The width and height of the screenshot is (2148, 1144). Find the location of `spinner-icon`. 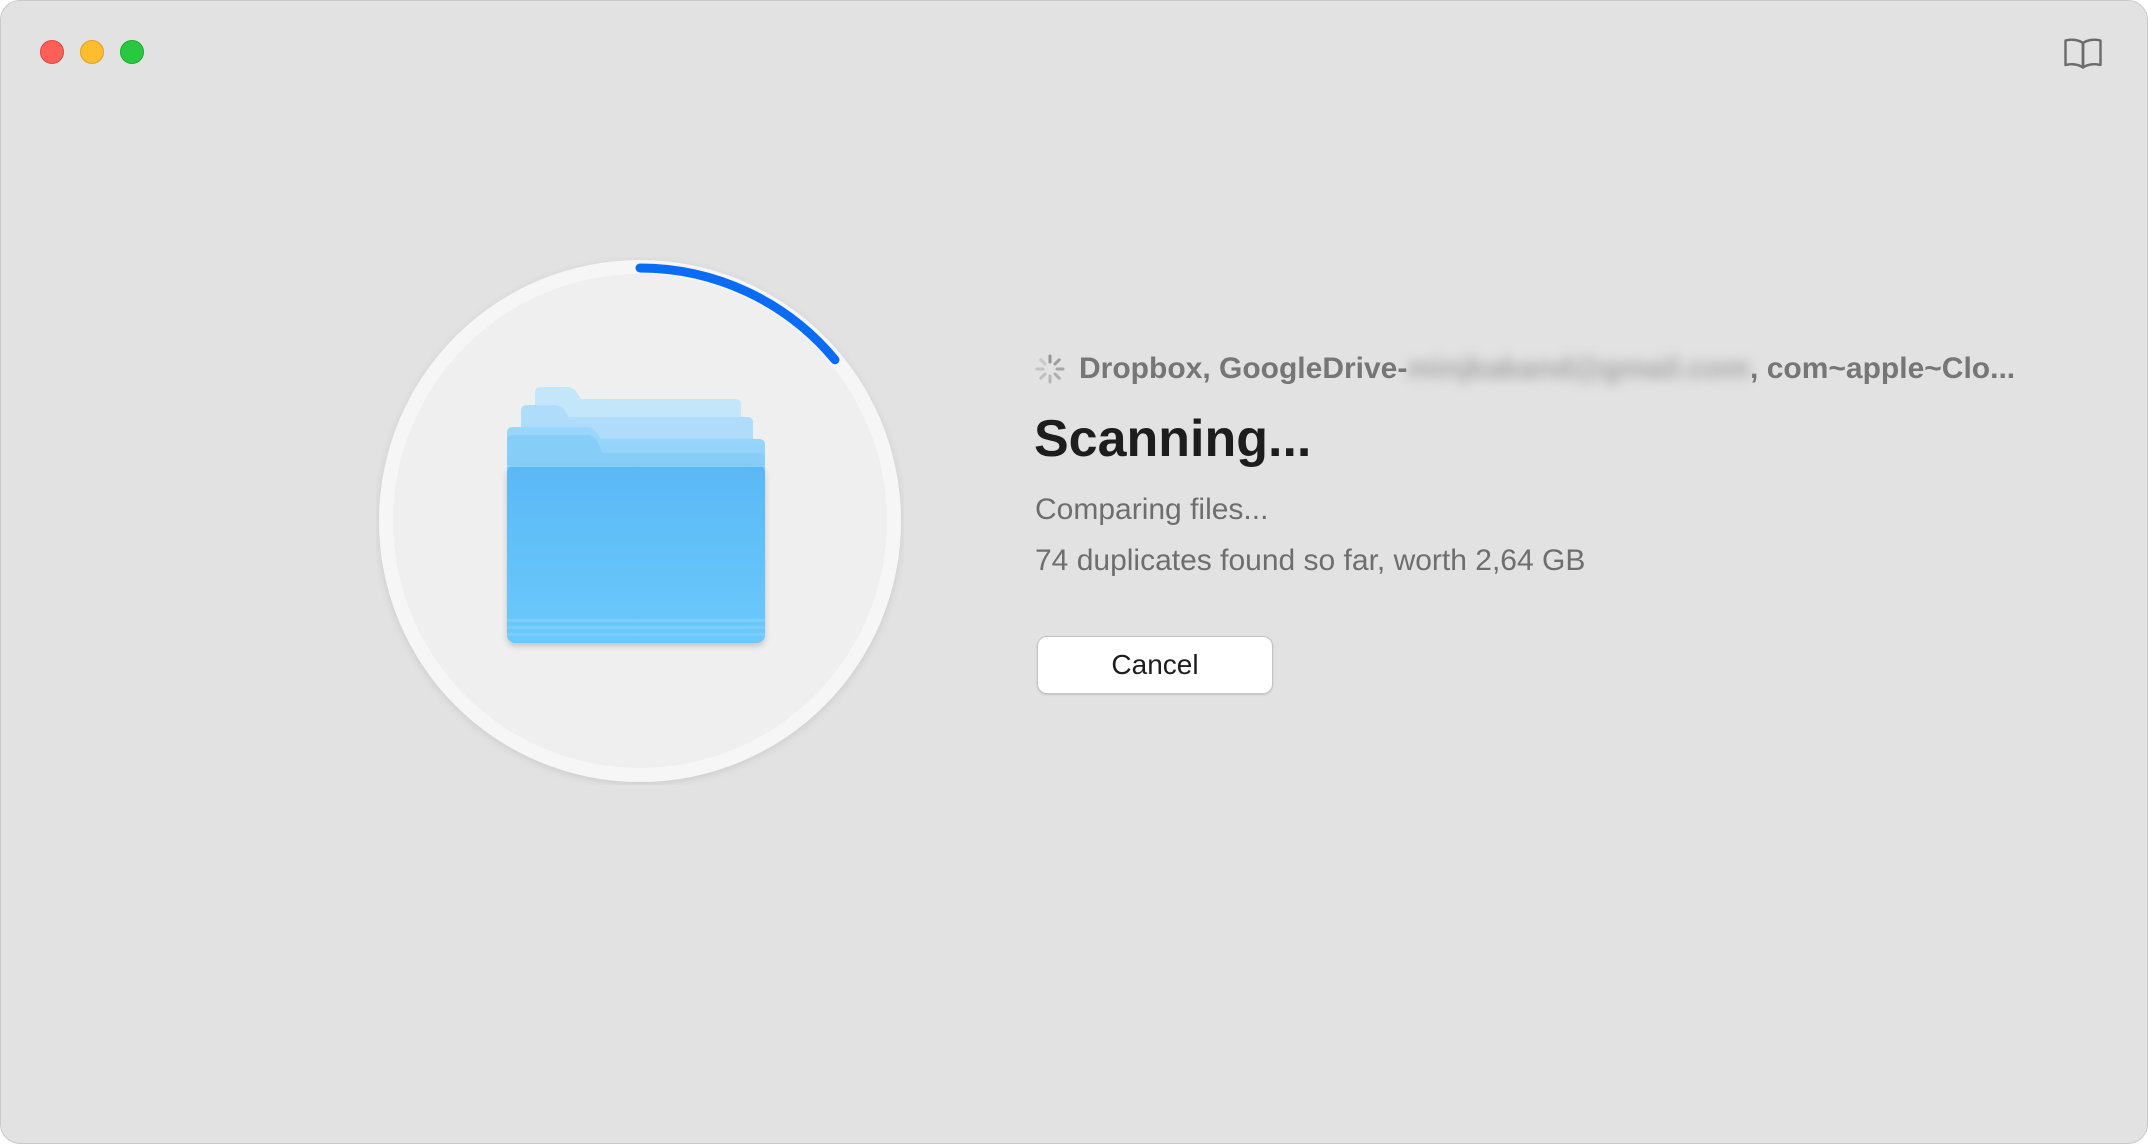

spinner-icon is located at coordinates (1050, 369).